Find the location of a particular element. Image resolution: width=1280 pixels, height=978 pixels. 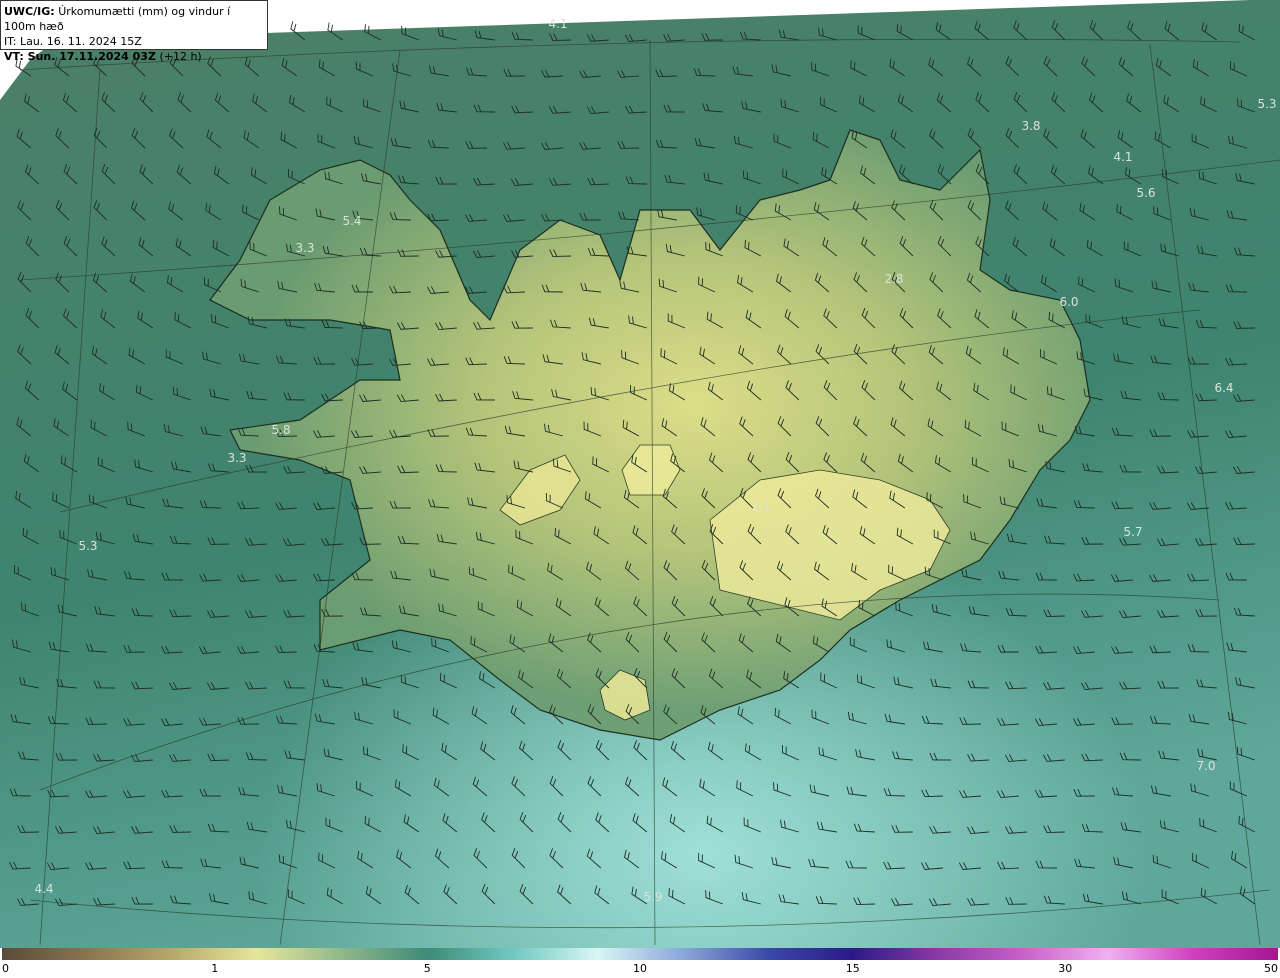

legend-tick-label: 0 is located at coordinates (5, 968).